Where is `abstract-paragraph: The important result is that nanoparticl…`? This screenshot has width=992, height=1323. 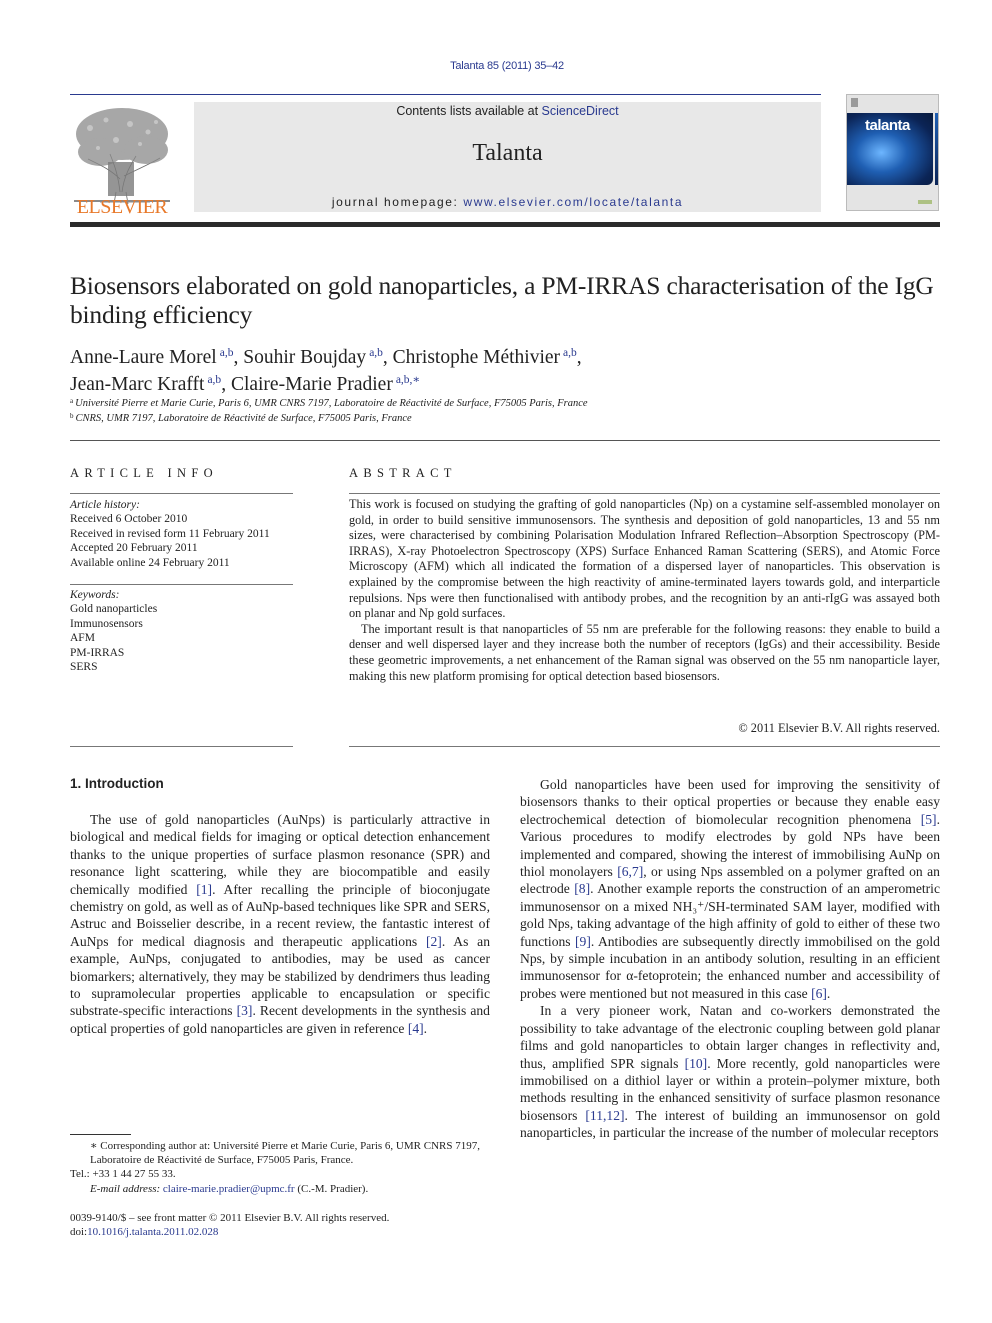
abstract-paragraph: The important result is that nanoparticl… is located at coordinates (644, 652).